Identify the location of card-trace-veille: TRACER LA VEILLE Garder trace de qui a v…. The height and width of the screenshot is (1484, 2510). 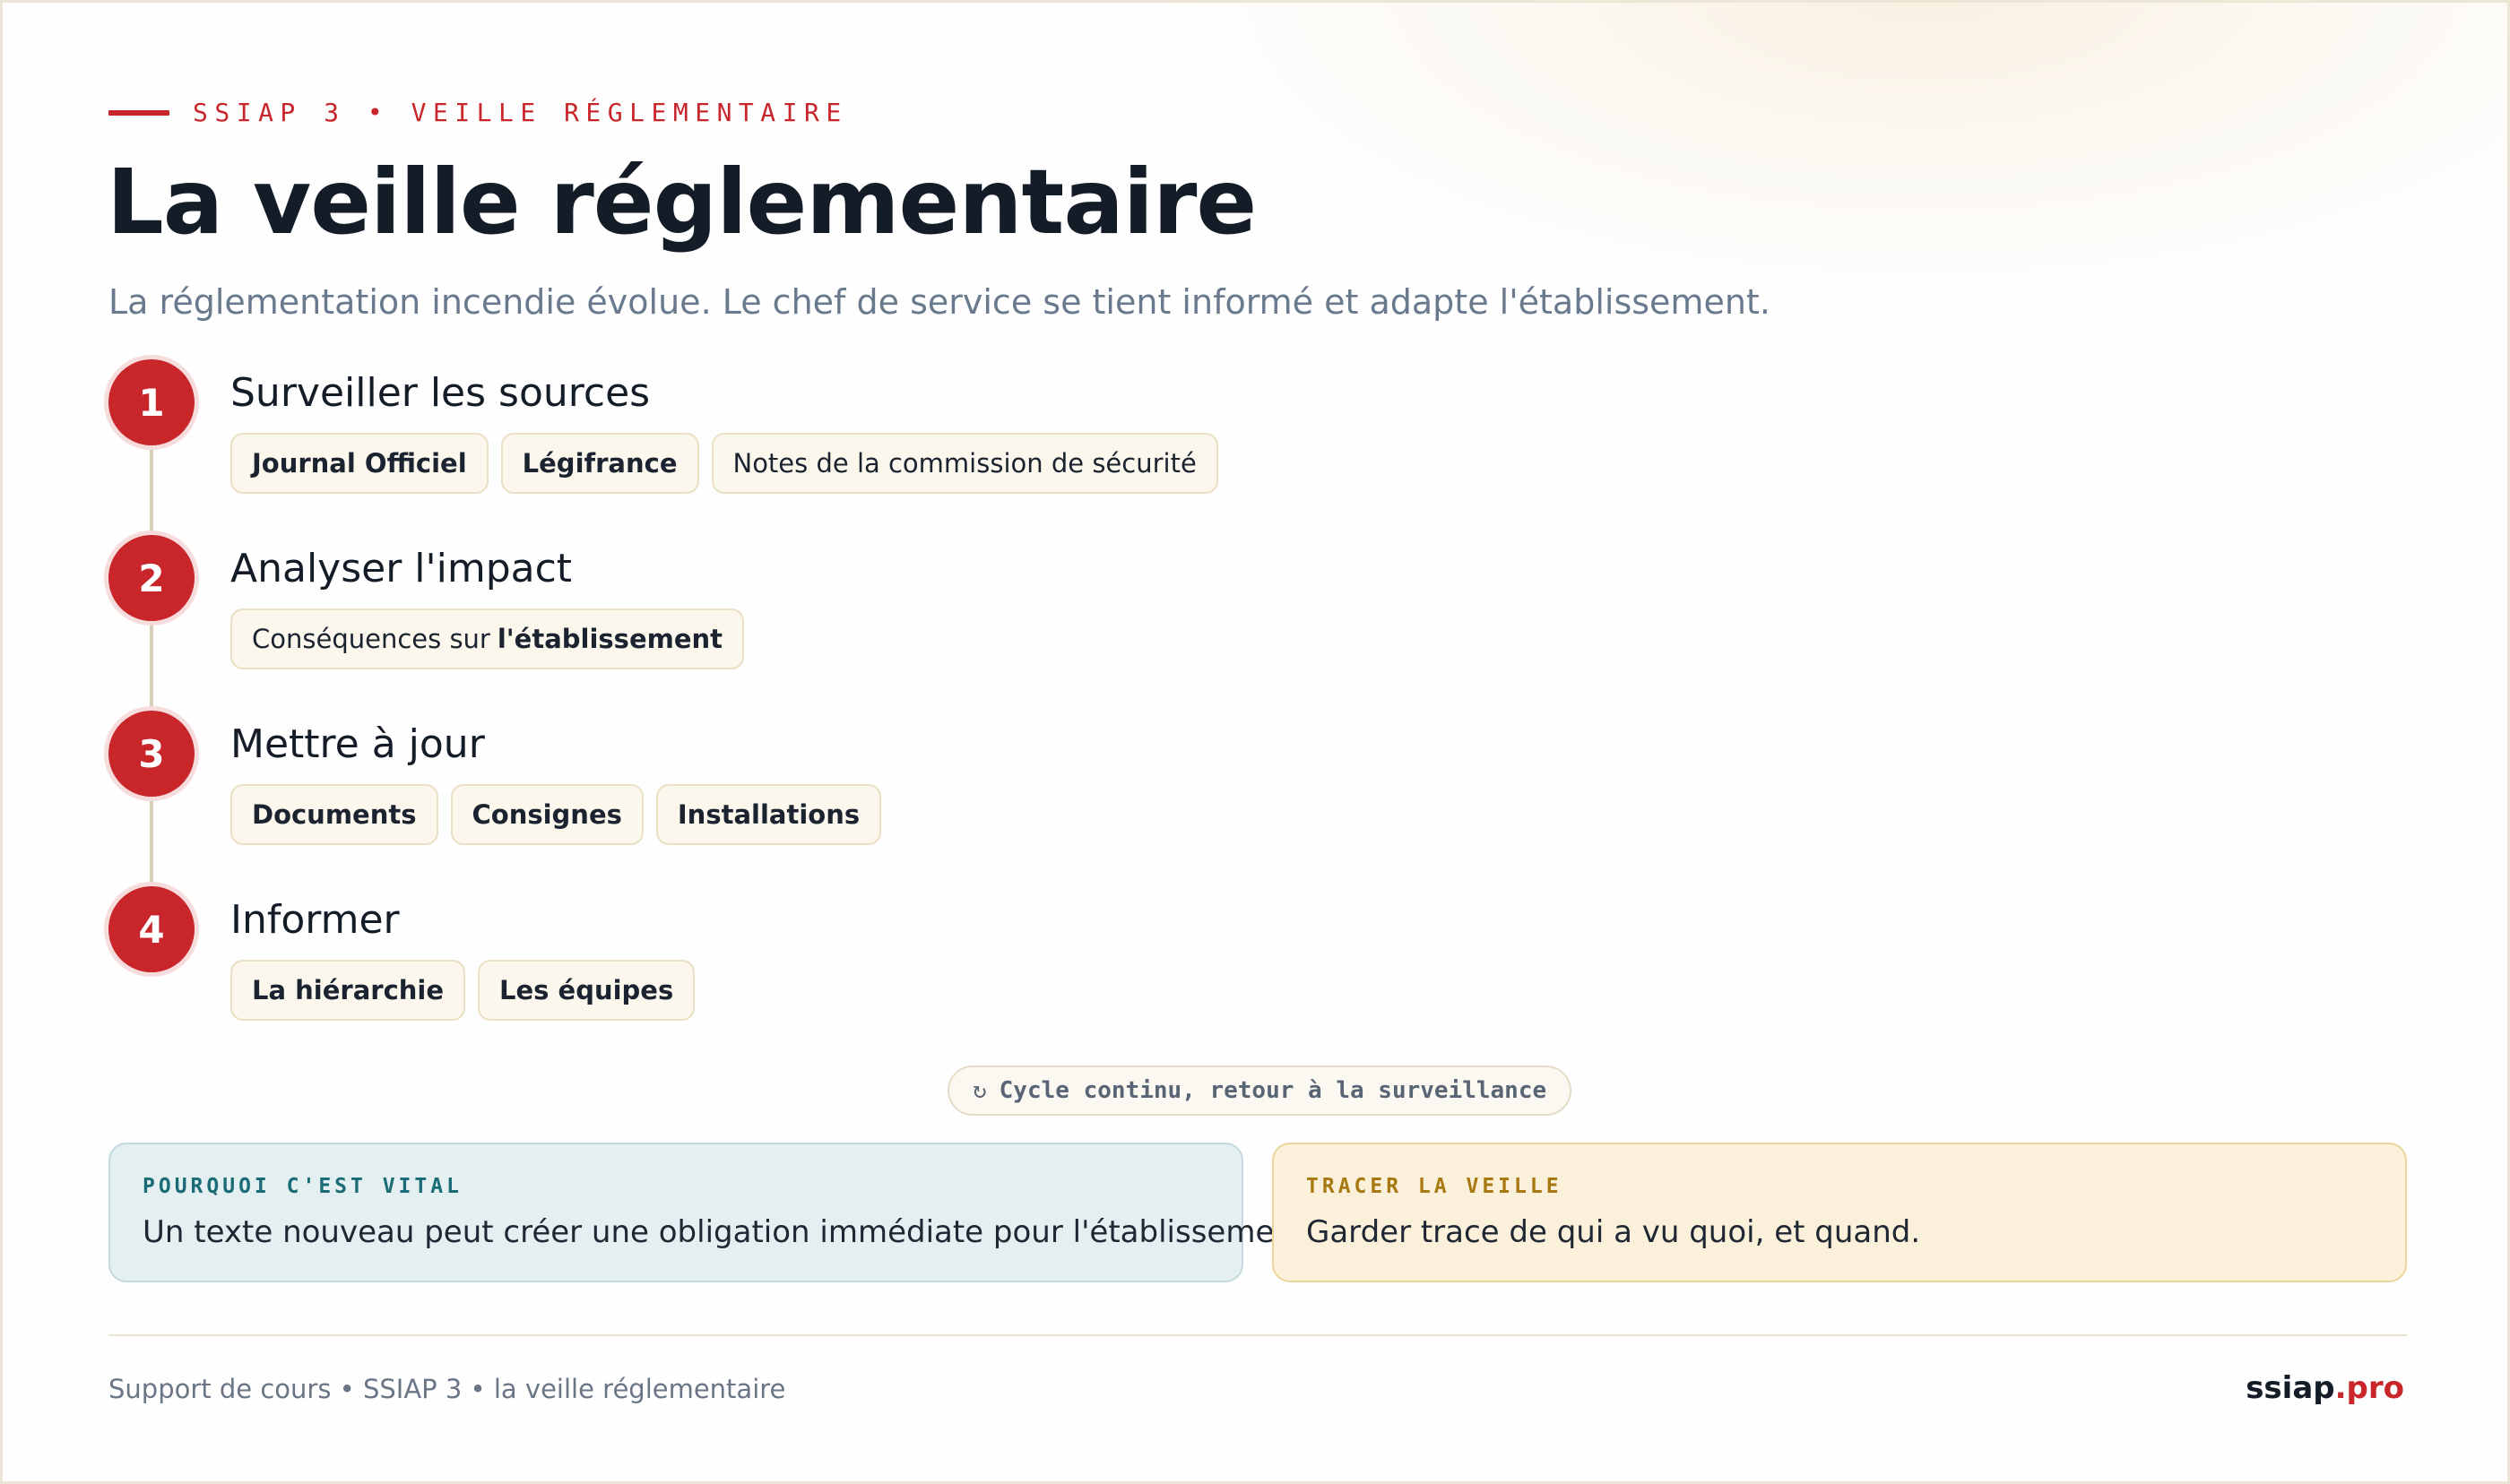
(1839, 1212).